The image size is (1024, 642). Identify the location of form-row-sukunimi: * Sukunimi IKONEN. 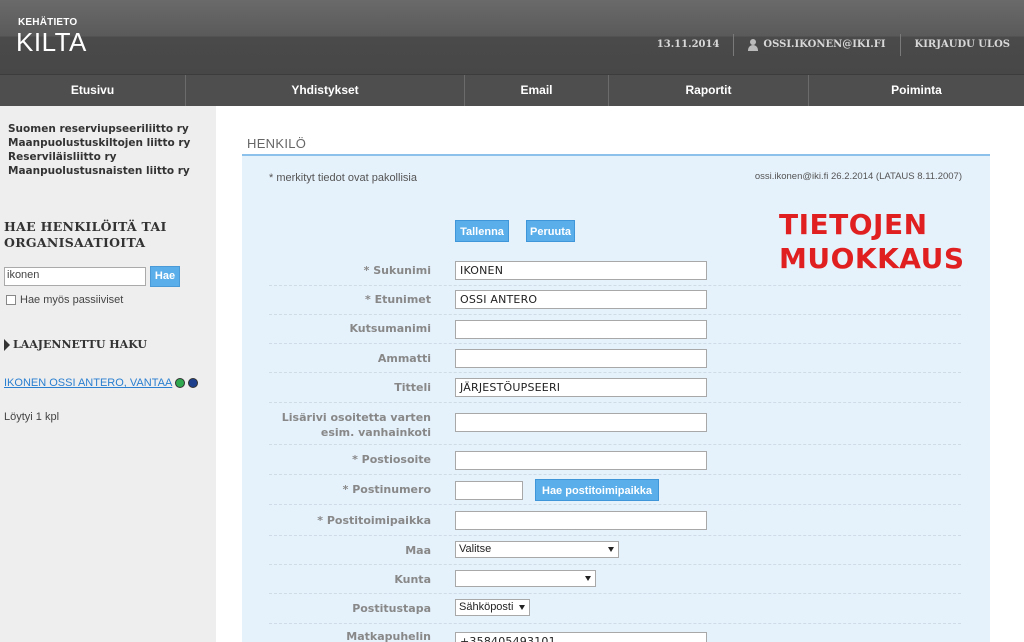
(615, 271).